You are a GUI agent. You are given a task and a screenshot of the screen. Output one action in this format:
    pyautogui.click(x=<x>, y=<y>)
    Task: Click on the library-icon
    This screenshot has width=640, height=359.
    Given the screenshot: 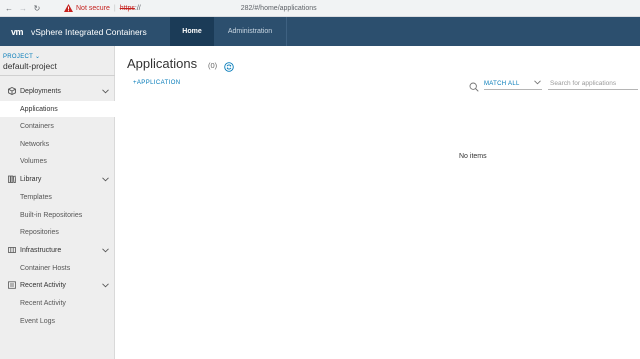 What is the action you would take?
    pyautogui.click(x=12, y=179)
    